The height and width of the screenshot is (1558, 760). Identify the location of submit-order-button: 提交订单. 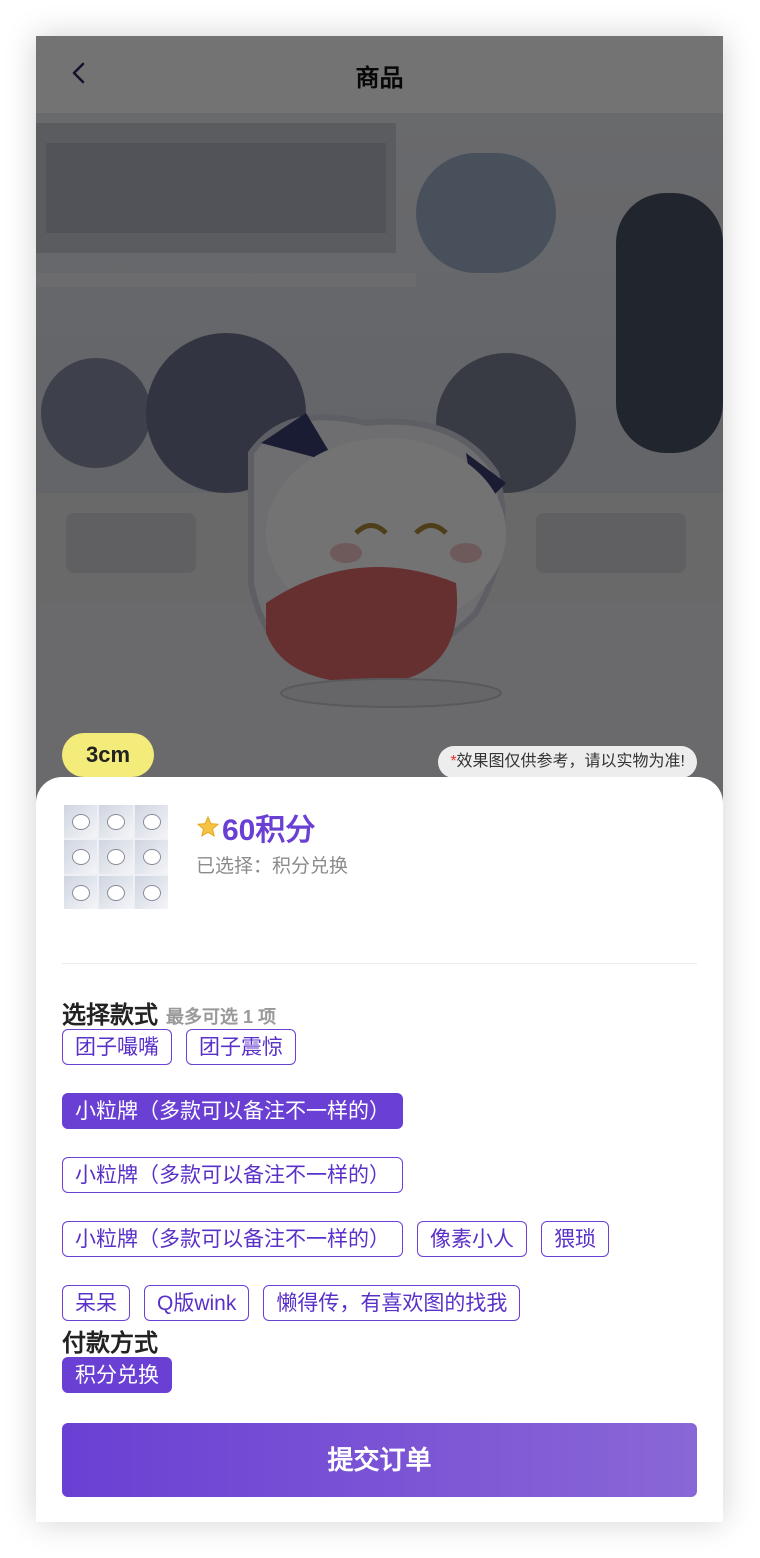
(379, 1460).